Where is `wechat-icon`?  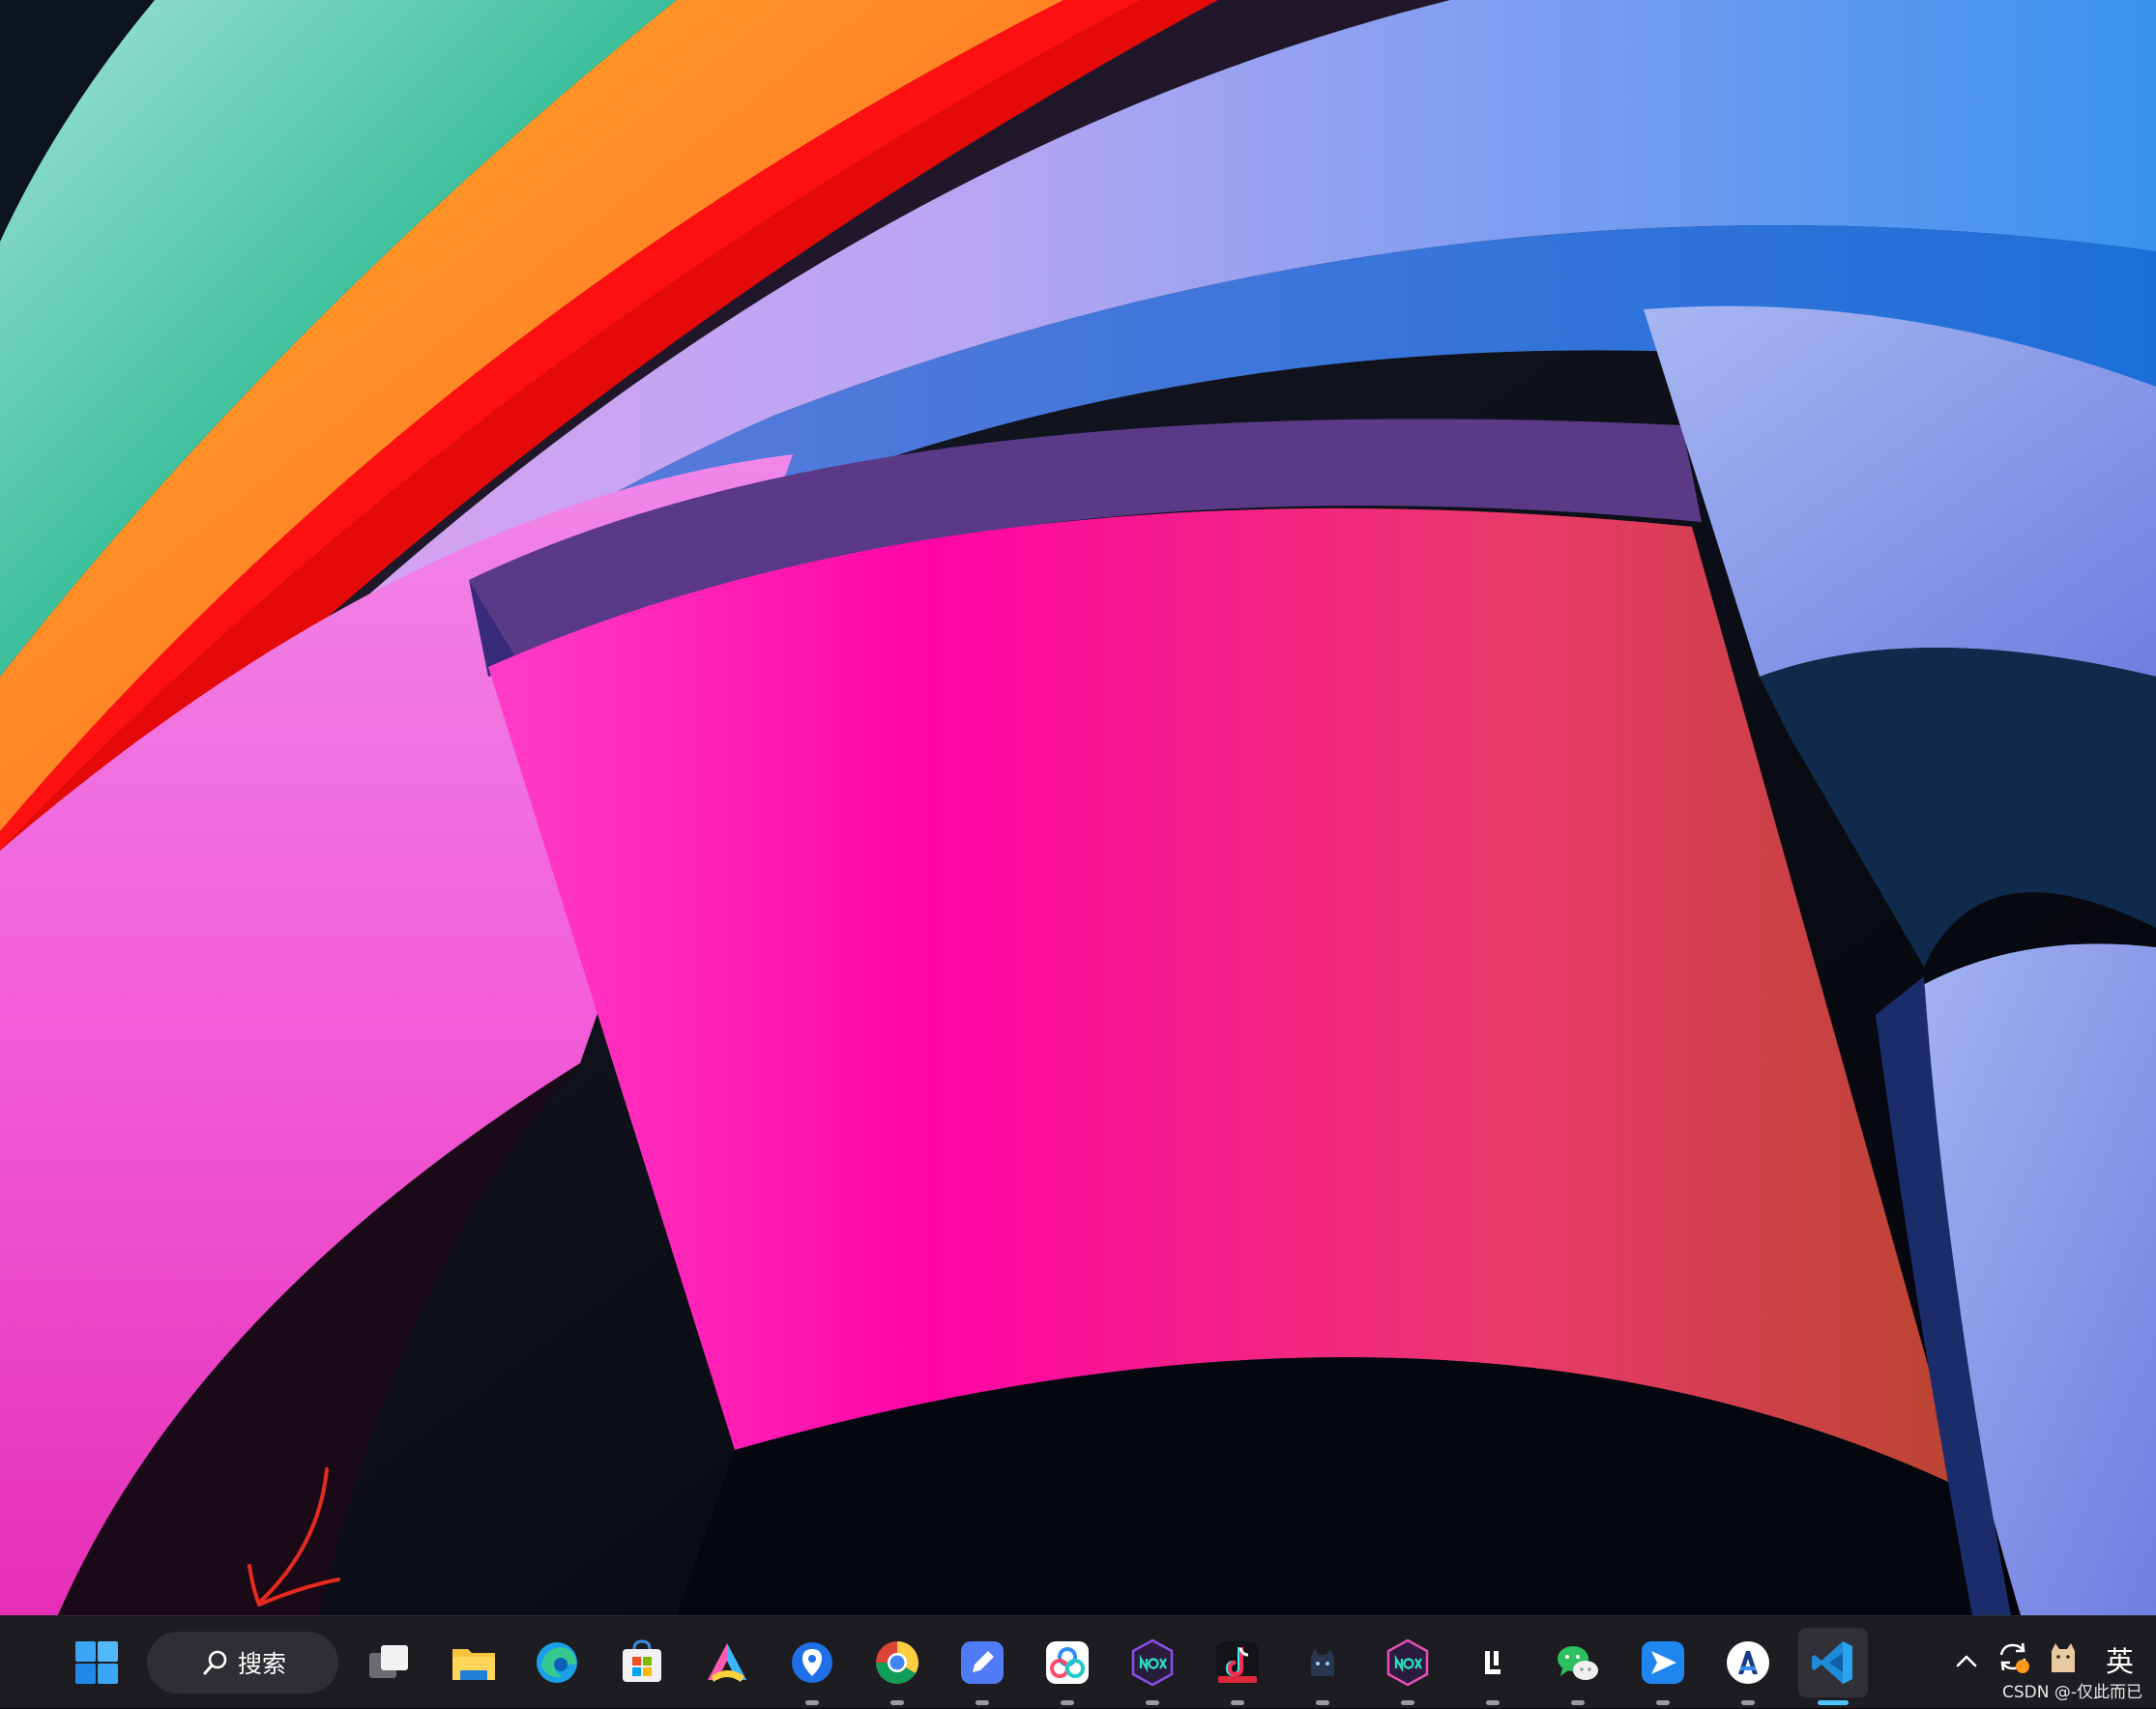 wechat-icon is located at coordinates (1578, 1663).